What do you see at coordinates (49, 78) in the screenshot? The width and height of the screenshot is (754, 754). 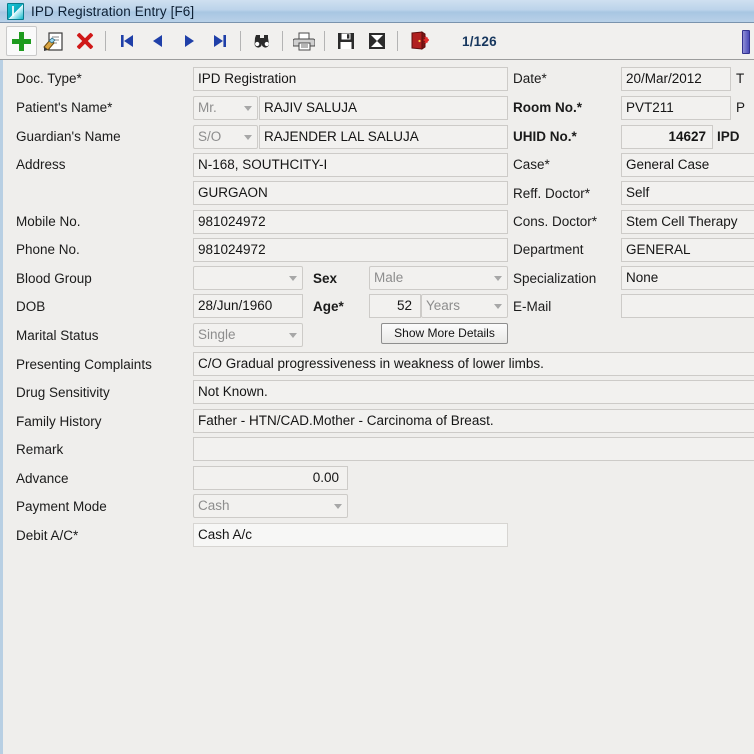 I see `label-doc-type: Doc. Type*` at bounding box center [49, 78].